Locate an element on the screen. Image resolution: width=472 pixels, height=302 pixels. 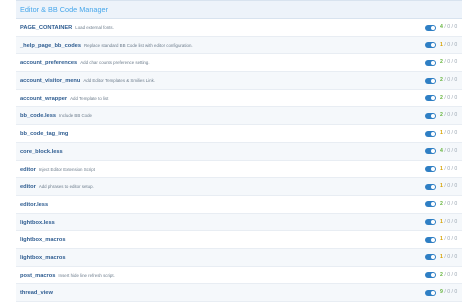
template-name: bb_code_tag_img is located at coordinates (44, 134).